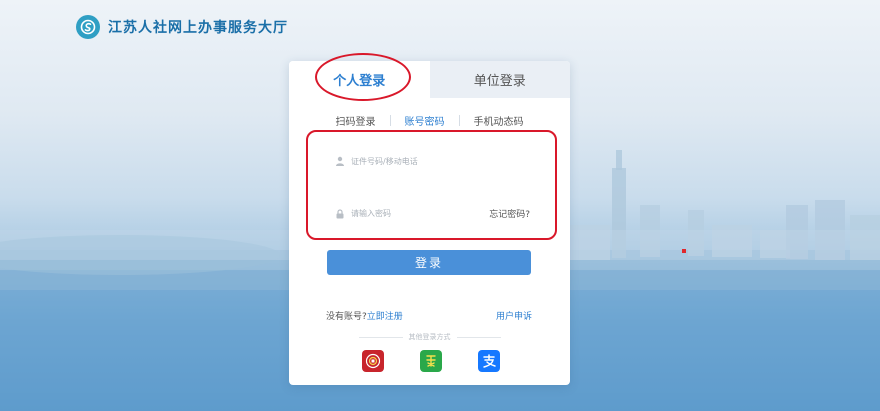 This screenshot has height=411, width=880. Describe the element at coordinates (373, 361) in the screenshot. I see `jiangsu-hrss-app-icon` at that location.